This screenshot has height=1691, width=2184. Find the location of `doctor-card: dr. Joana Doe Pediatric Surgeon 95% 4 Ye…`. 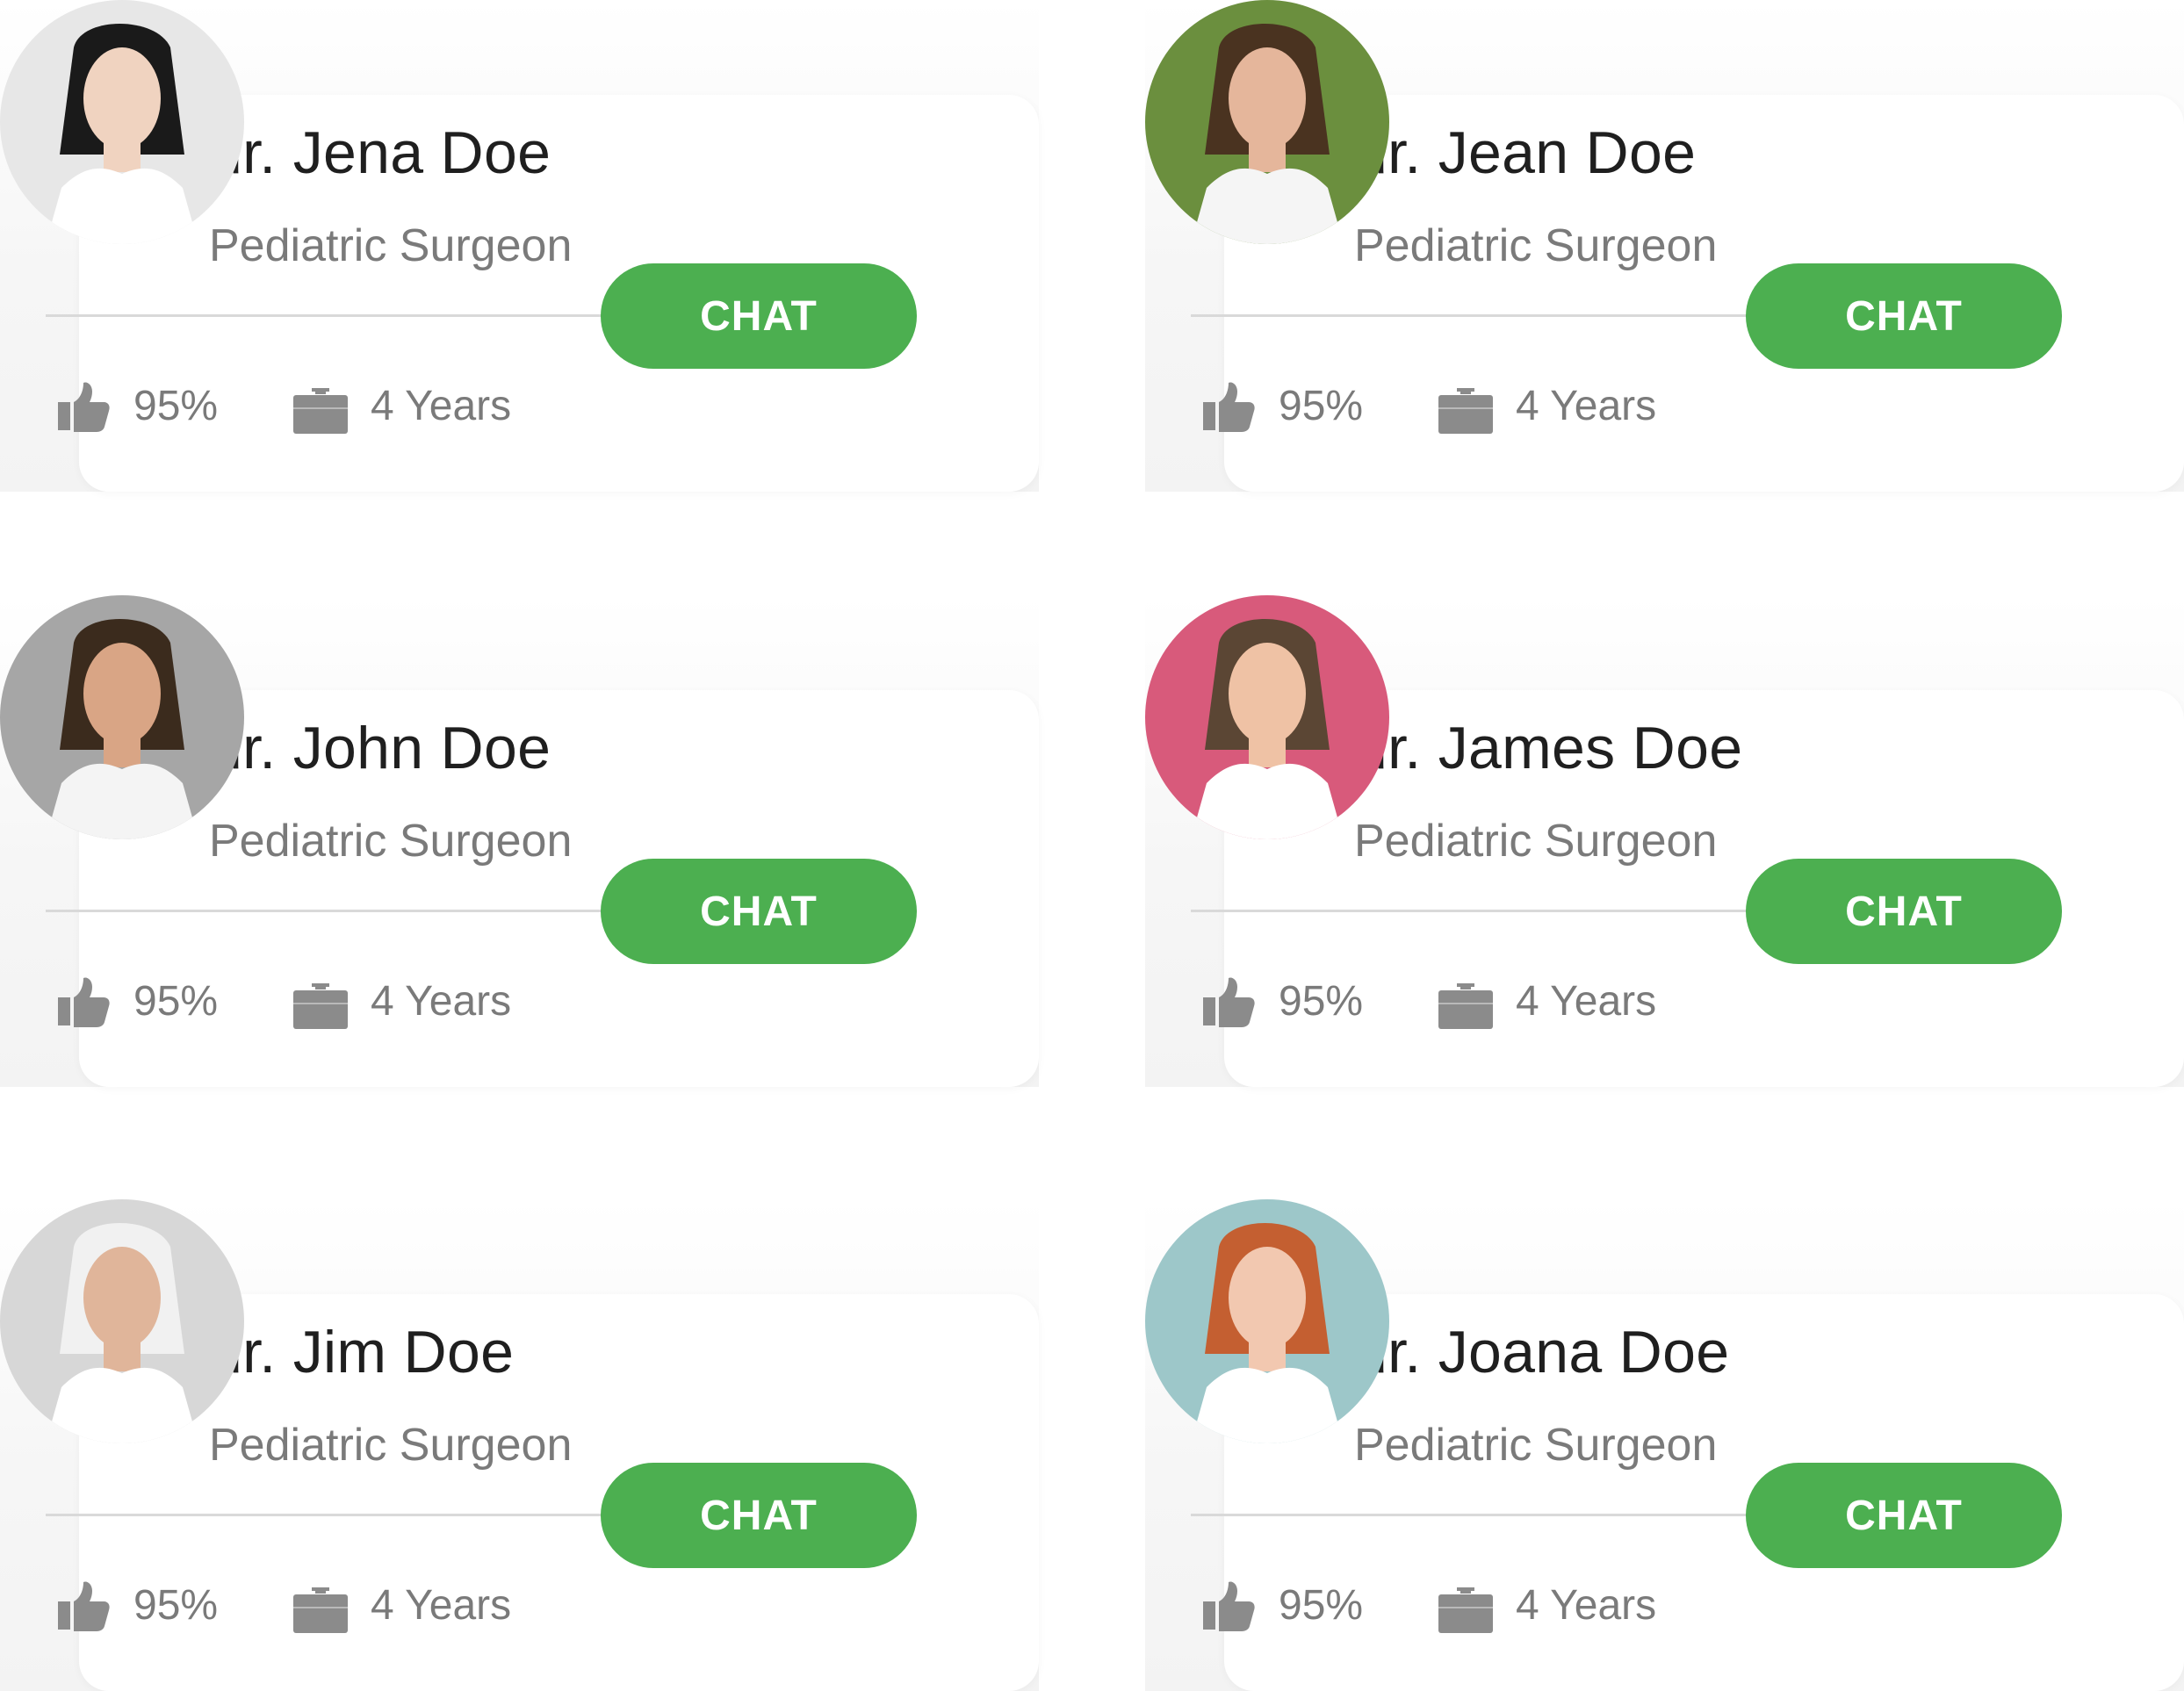

doctor-card: dr. Joana Doe Pediatric Surgeon 95% 4 Ye… is located at coordinates (1664, 1445).